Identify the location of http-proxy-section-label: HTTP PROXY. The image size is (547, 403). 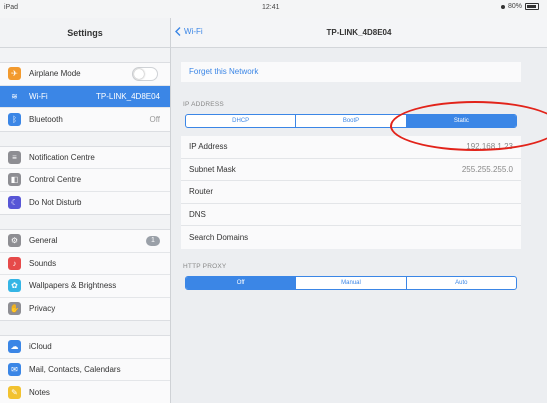
(205, 266).